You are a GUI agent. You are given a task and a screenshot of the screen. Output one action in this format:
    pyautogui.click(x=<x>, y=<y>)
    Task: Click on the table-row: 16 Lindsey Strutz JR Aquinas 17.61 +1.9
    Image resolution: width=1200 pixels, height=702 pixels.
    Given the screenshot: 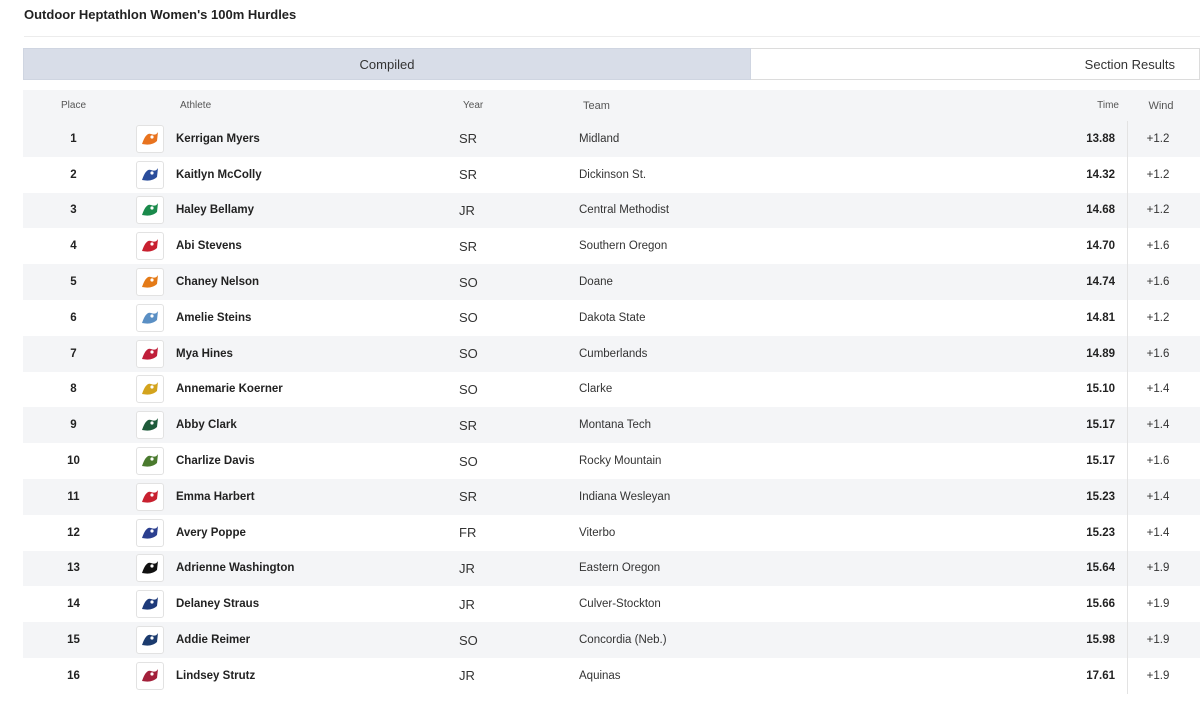 What is the action you would take?
    pyautogui.click(x=611, y=675)
    